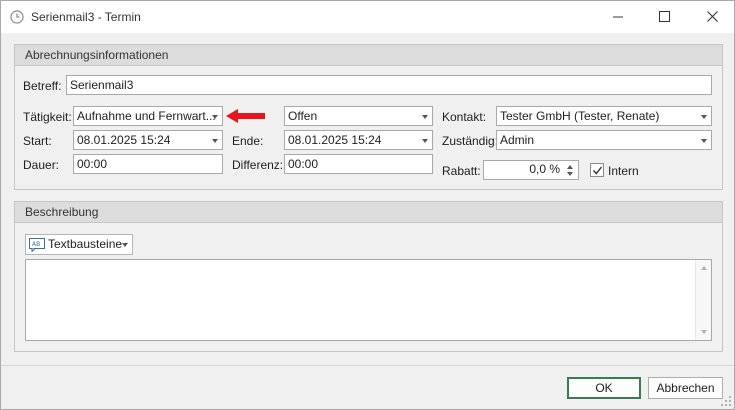 The width and height of the screenshot is (735, 410). I want to click on svg-text: AB, so click(36, 244).